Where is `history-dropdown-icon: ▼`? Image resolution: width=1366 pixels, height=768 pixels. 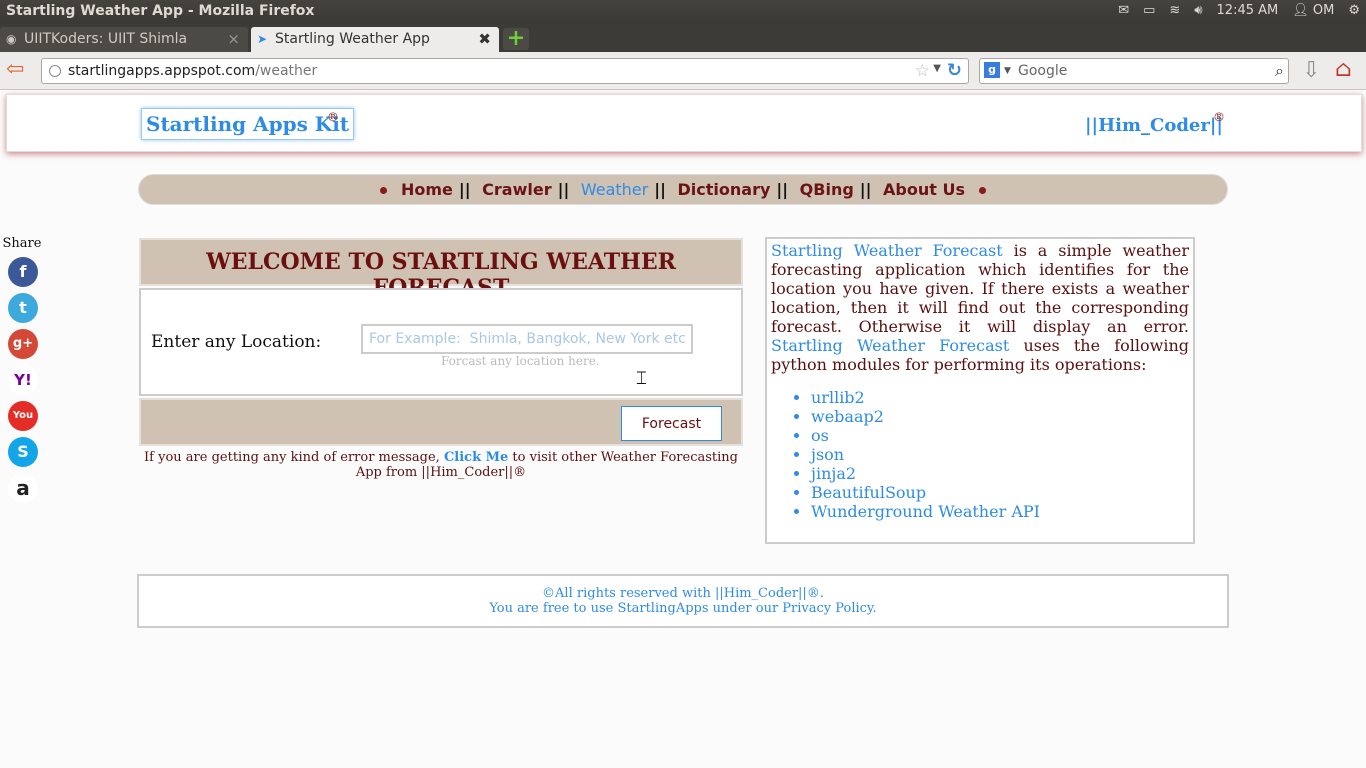 history-dropdown-icon: ▼ is located at coordinates (937, 68).